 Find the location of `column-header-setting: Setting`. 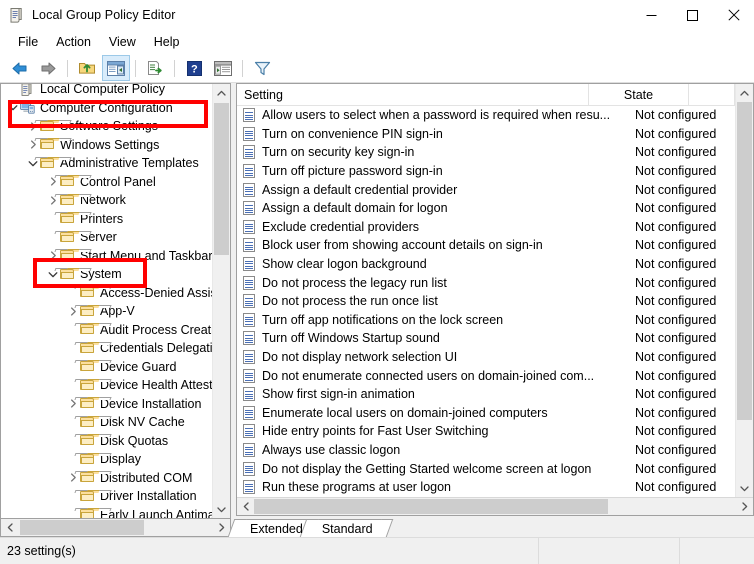

column-header-setting: Setting is located at coordinates (413, 94).